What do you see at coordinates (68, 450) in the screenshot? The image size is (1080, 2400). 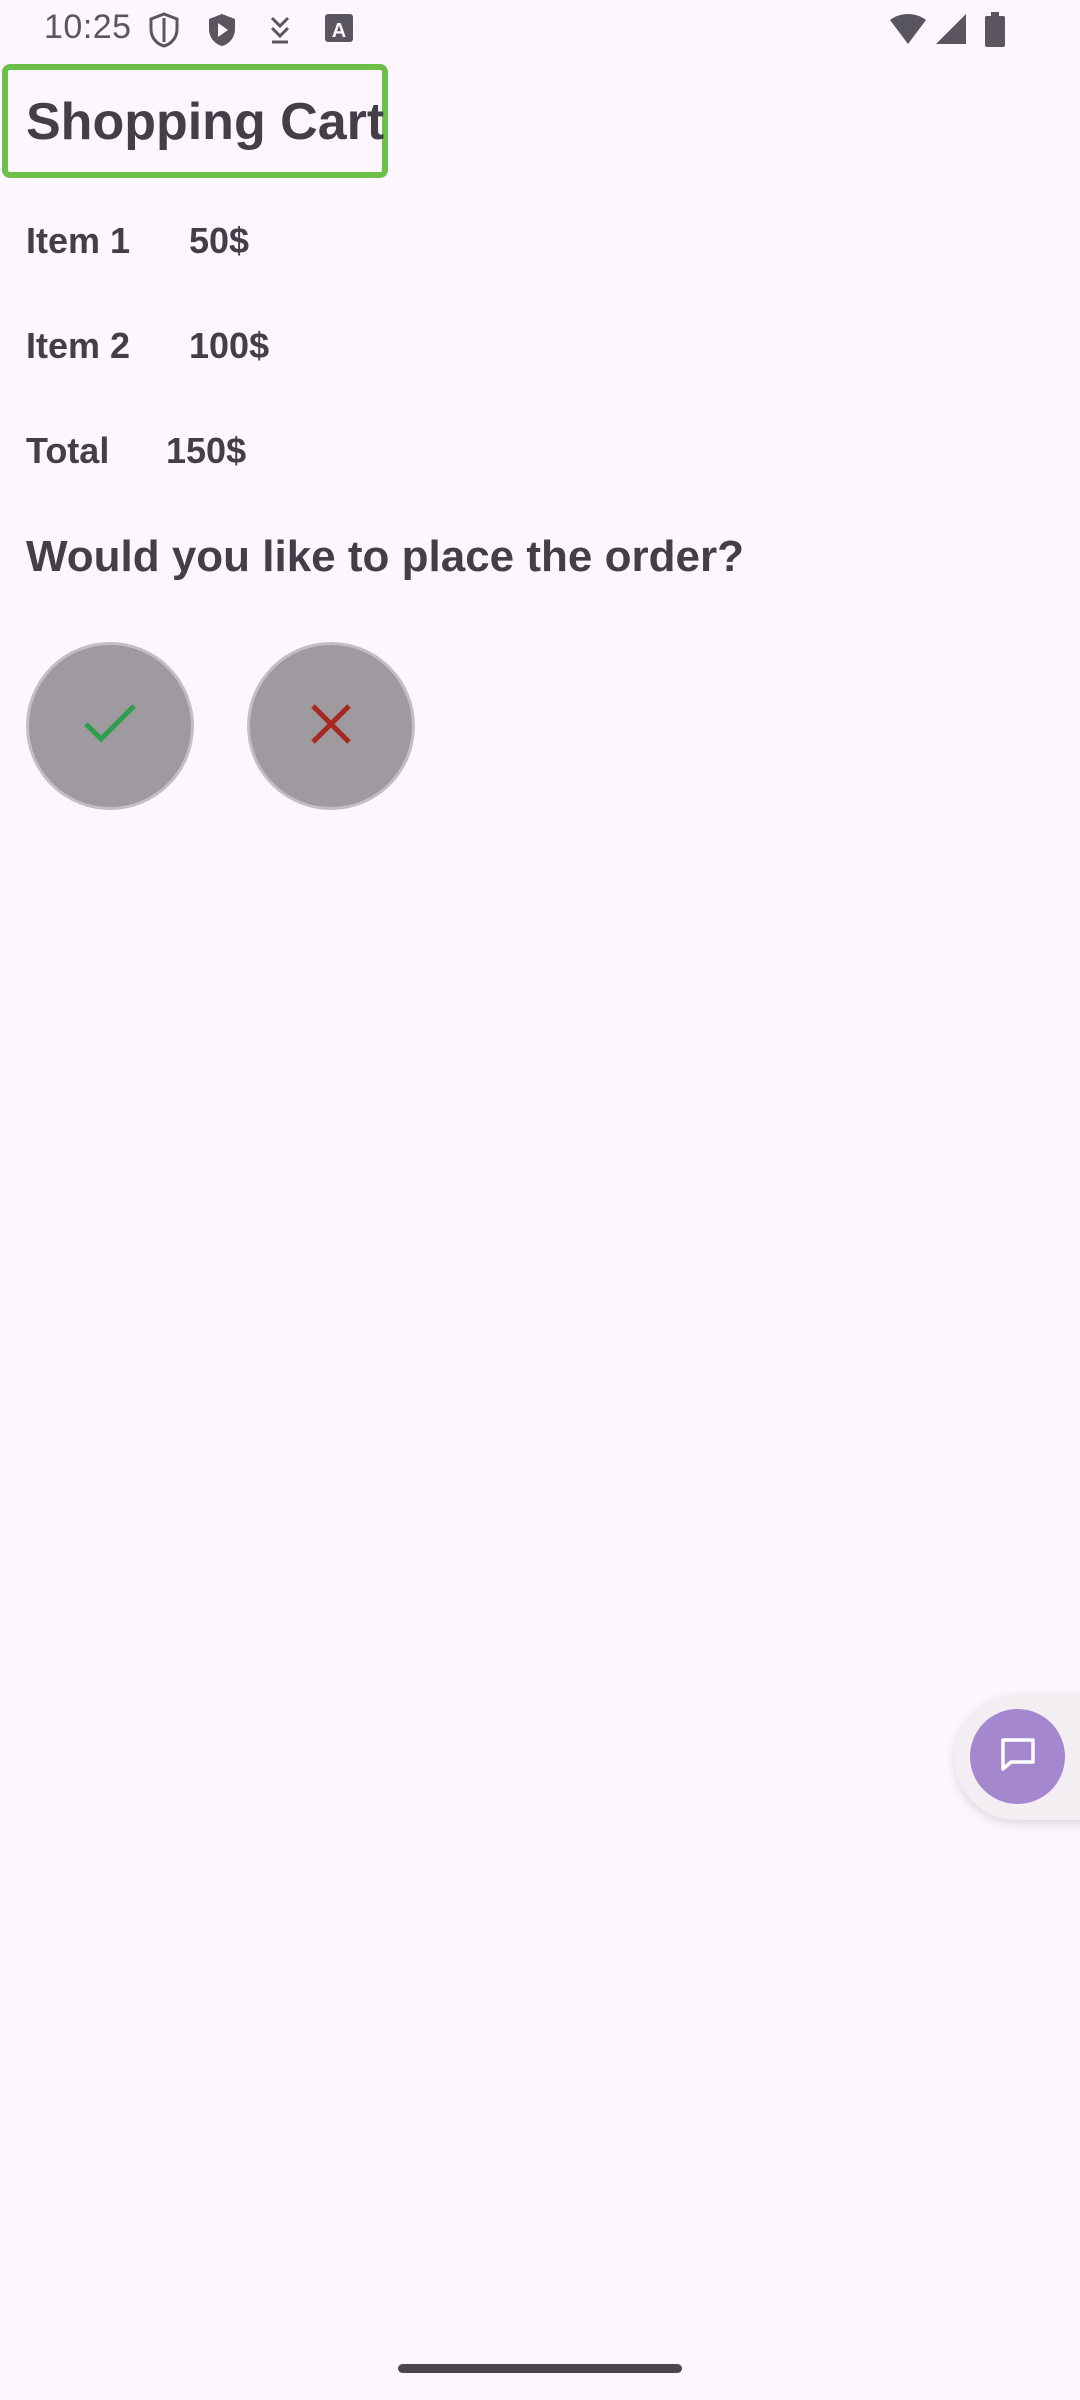 I see `total-label: Total` at bounding box center [68, 450].